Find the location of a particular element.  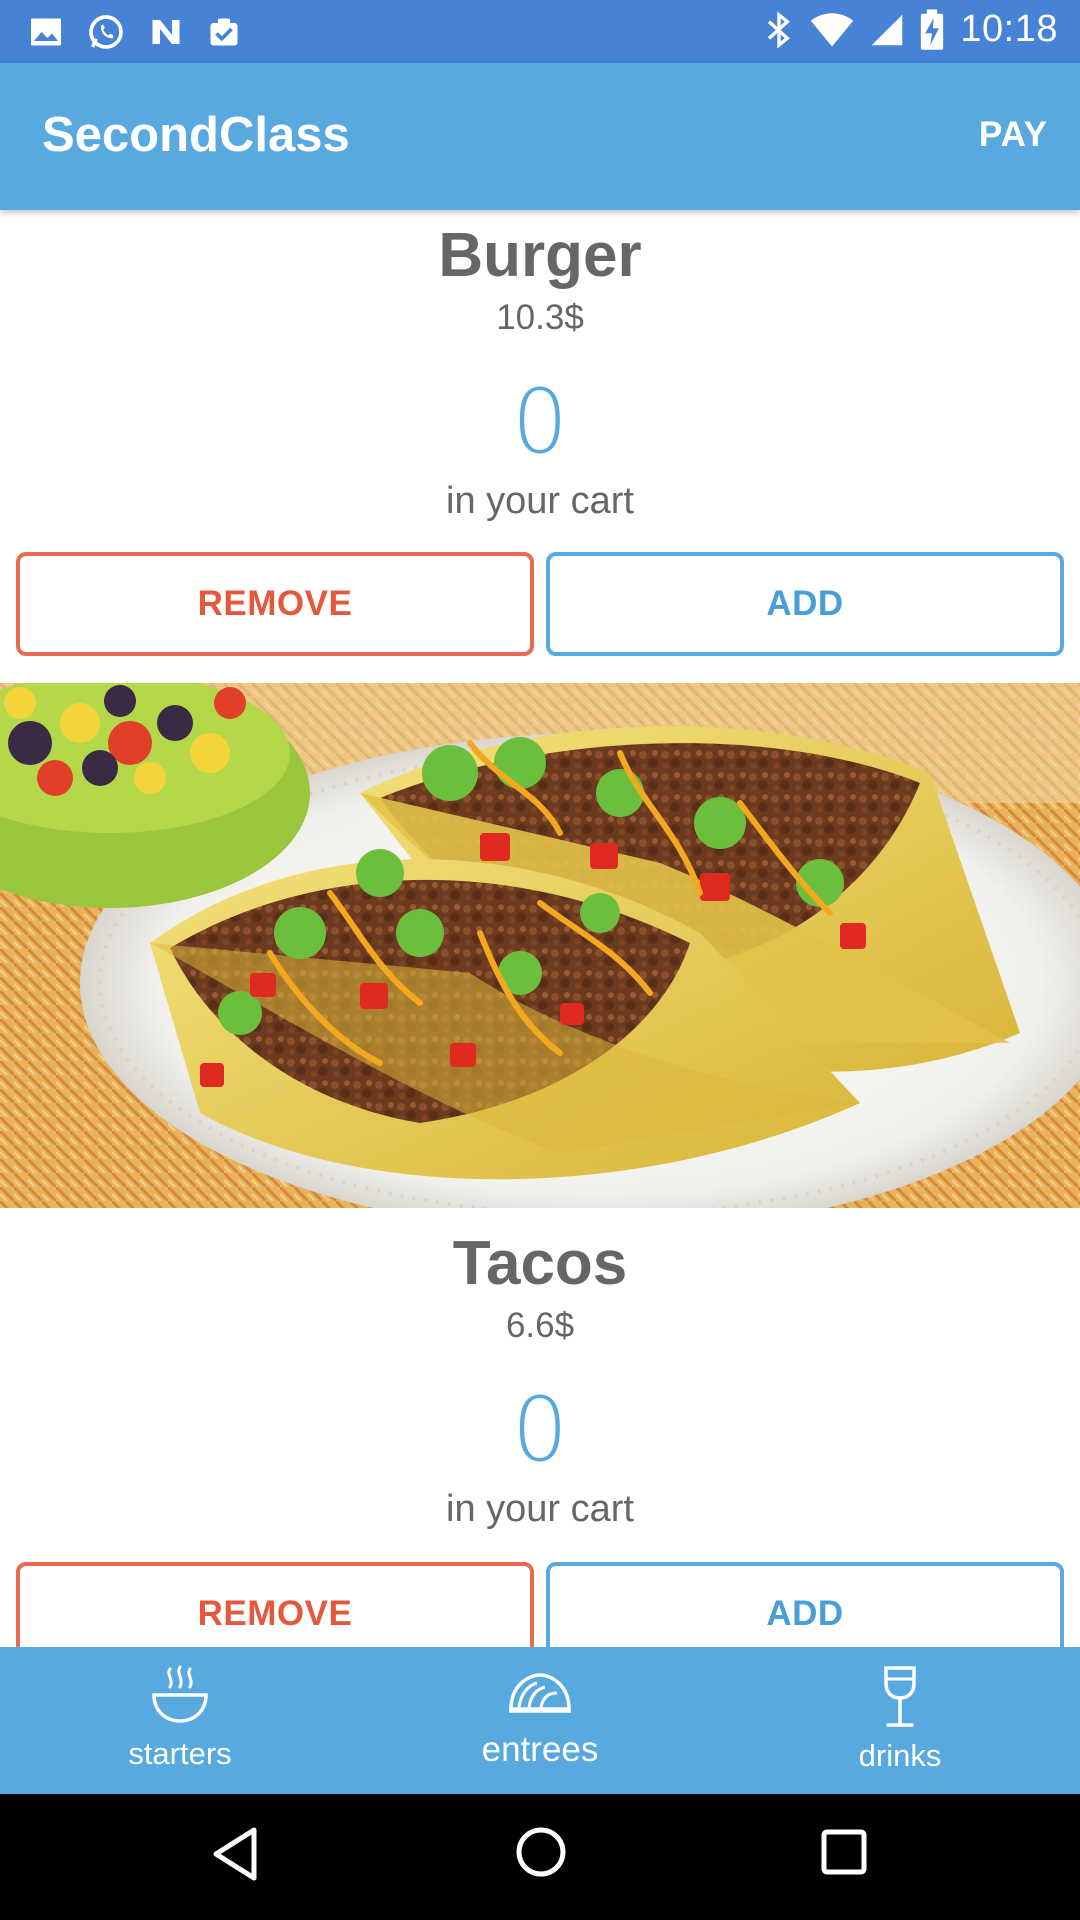

app-title: SecondClass is located at coordinates (196, 135).